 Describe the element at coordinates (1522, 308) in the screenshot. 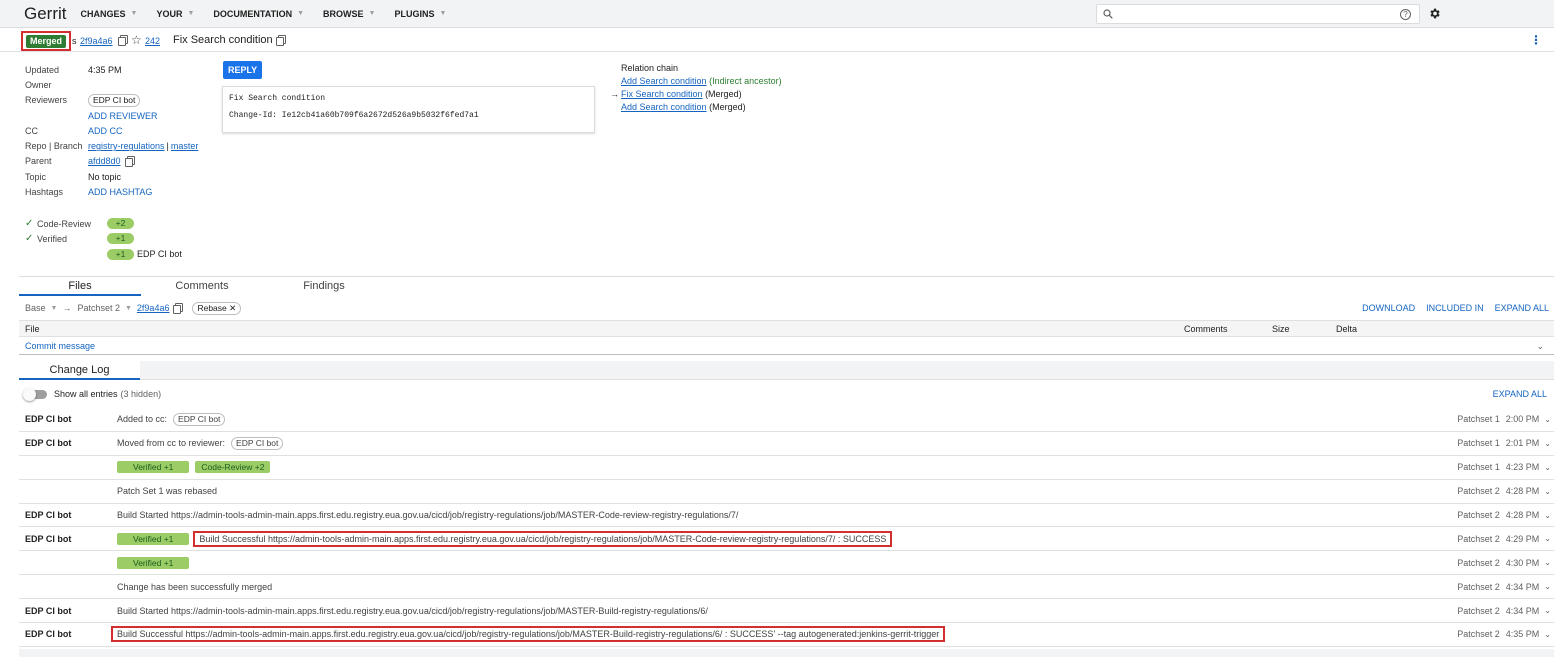

I see `expand-all-button: EXPAND ALL` at that location.